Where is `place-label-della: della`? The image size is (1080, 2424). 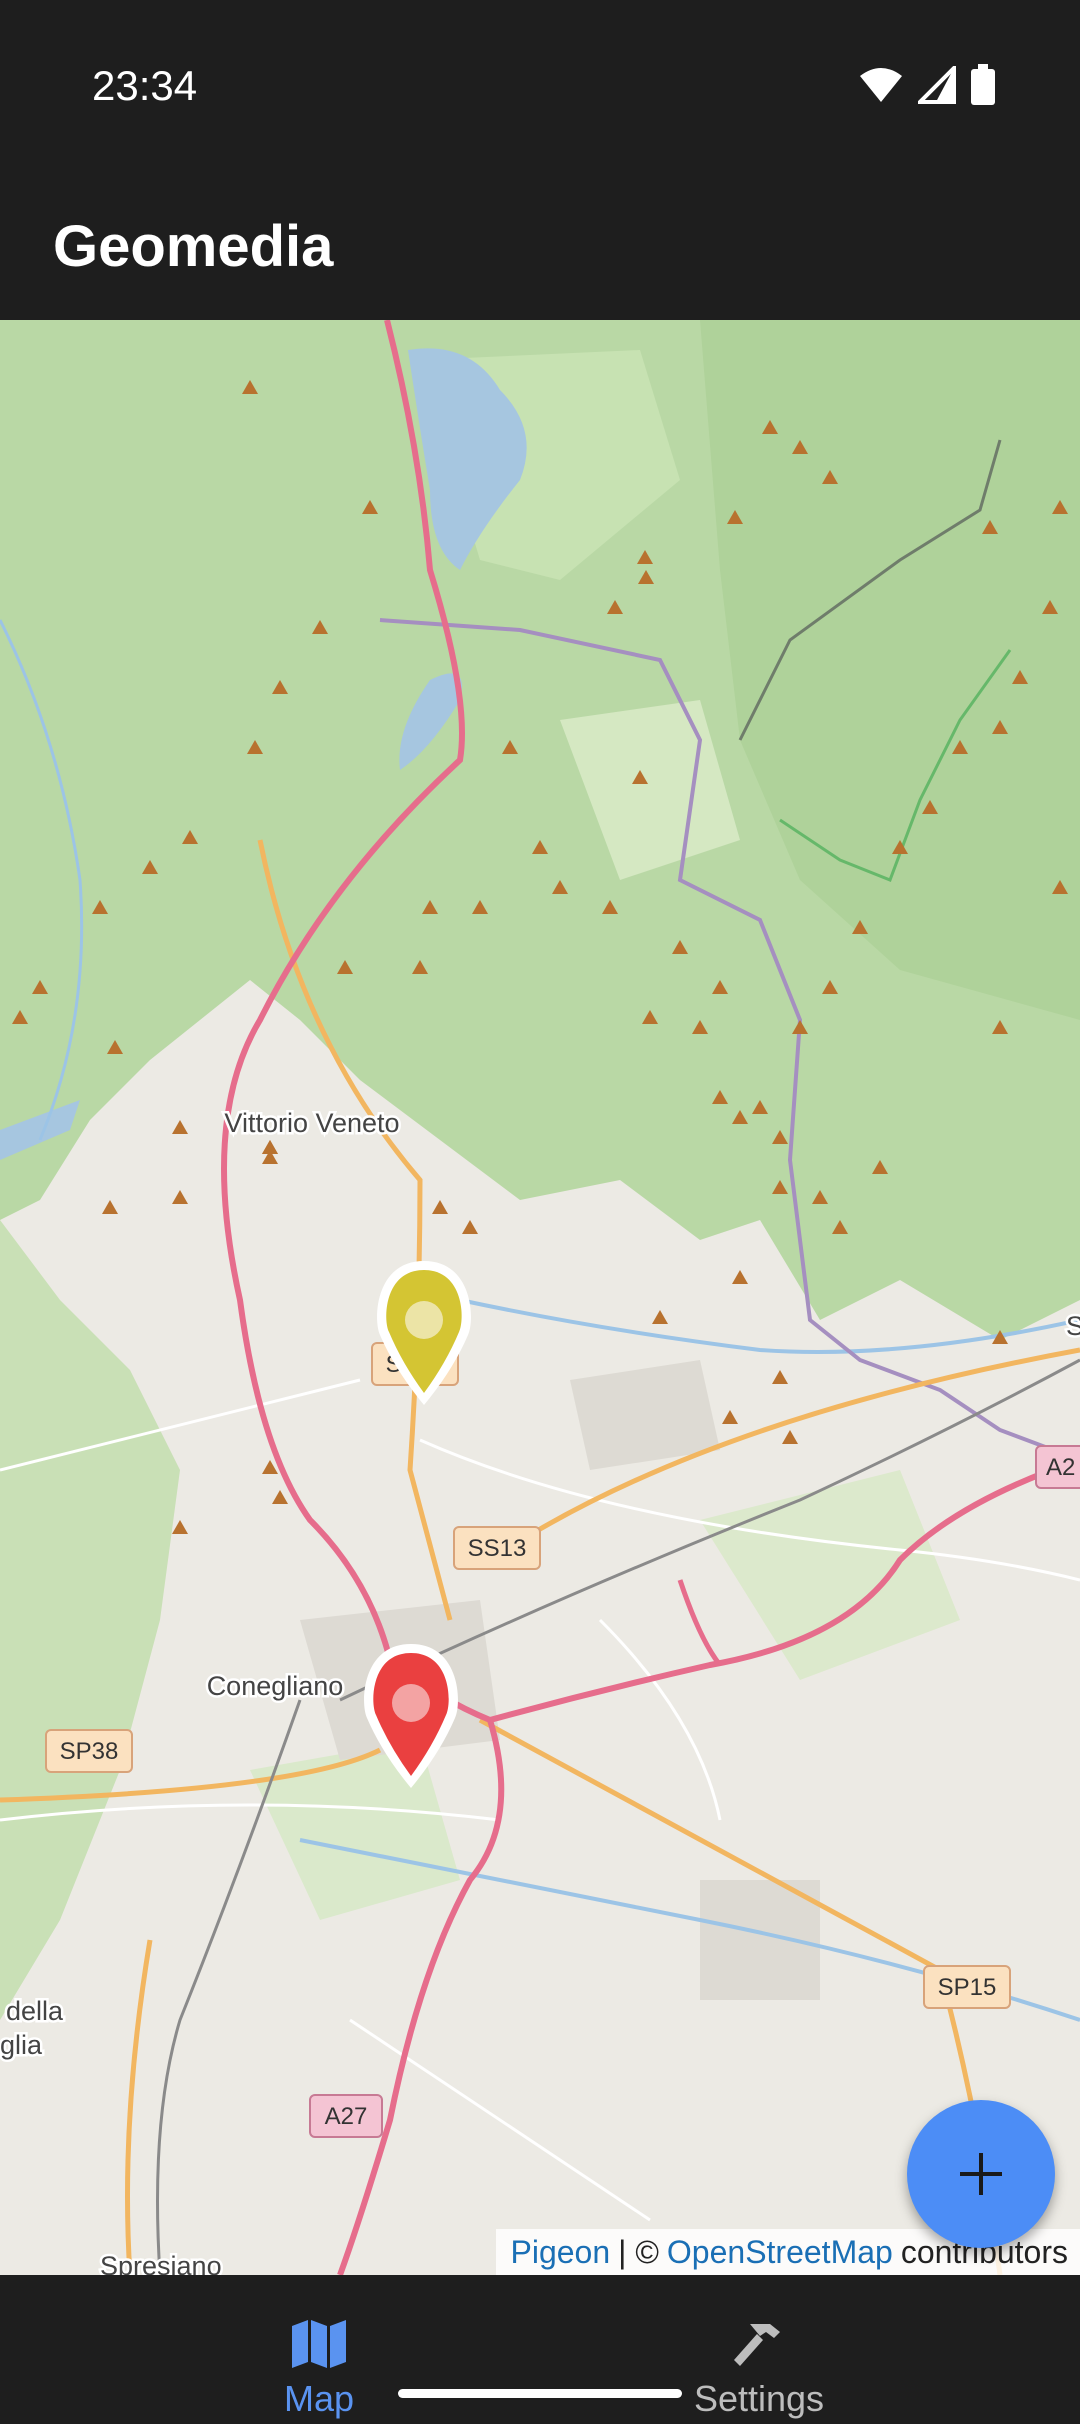
place-label-della: della is located at coordinates (35, 2011).